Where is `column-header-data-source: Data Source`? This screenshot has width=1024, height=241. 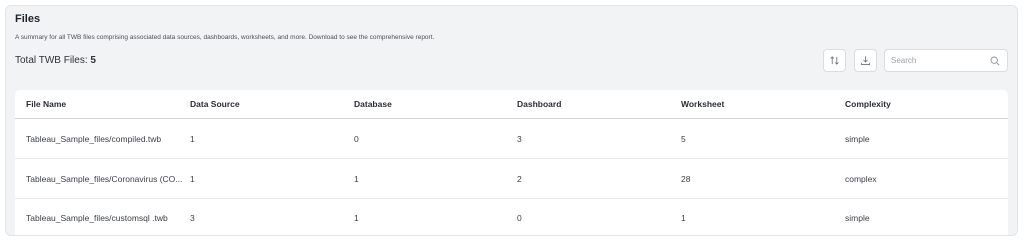 column-header-data-source: Data Source is located at coordinates (265, 104).